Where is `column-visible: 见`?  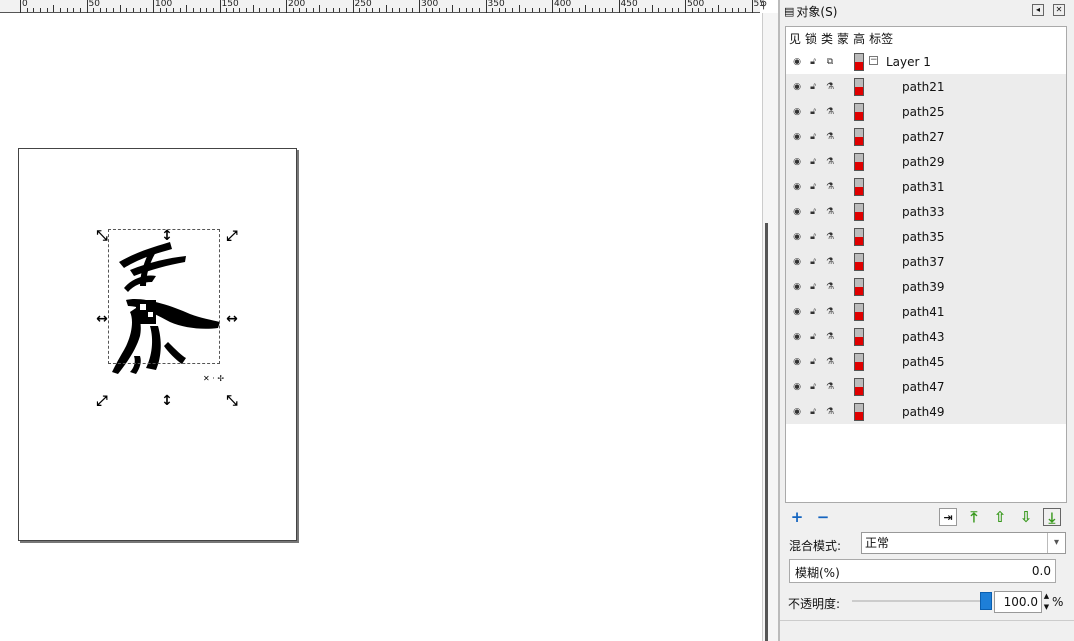 column-visible: 见 is located at coordinates (795, 38).